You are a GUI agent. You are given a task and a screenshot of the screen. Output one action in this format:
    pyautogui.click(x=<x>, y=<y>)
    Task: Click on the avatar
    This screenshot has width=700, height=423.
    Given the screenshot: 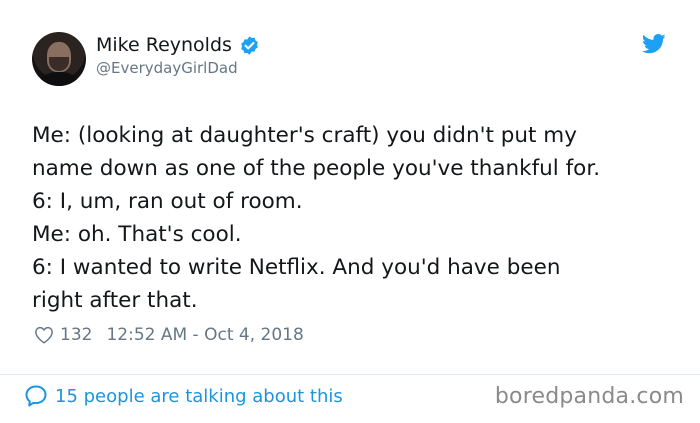 What is the action you would take?
    pyautogui.click(x=59, y=59)
    